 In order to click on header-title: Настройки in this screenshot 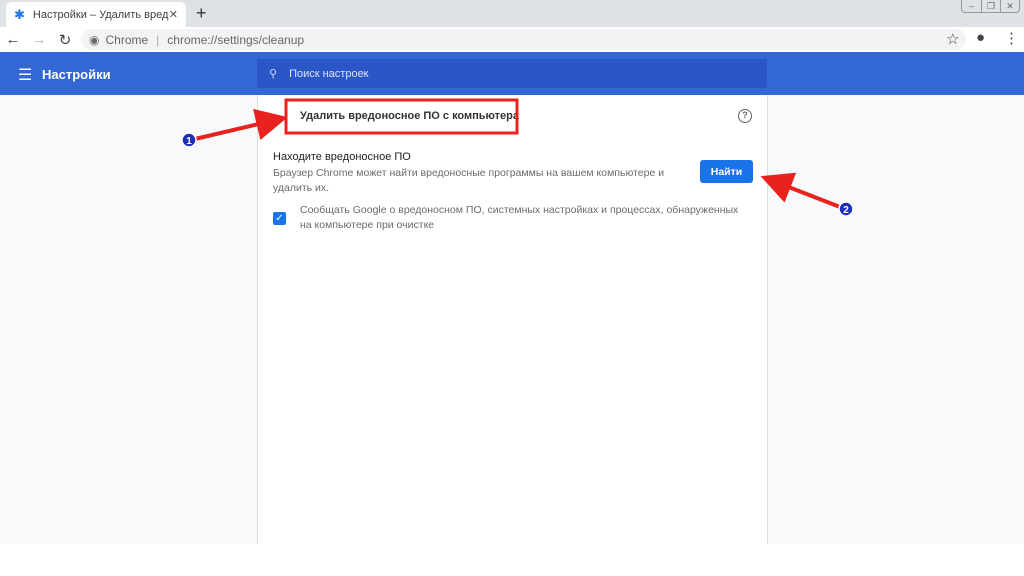, I will do `click(76, 74)`.